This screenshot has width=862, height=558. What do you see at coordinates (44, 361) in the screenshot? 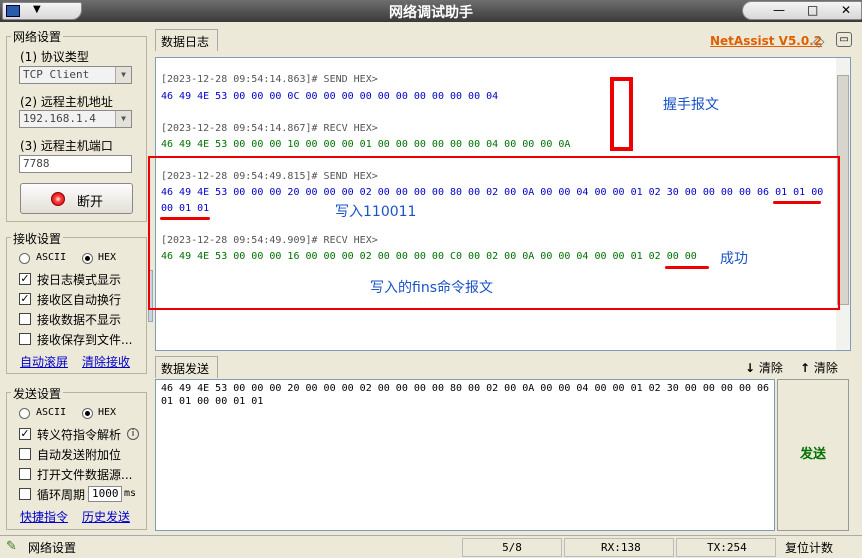
I see `auto-scroll-link: 自动滚屏` at bounding box center [44, 361].